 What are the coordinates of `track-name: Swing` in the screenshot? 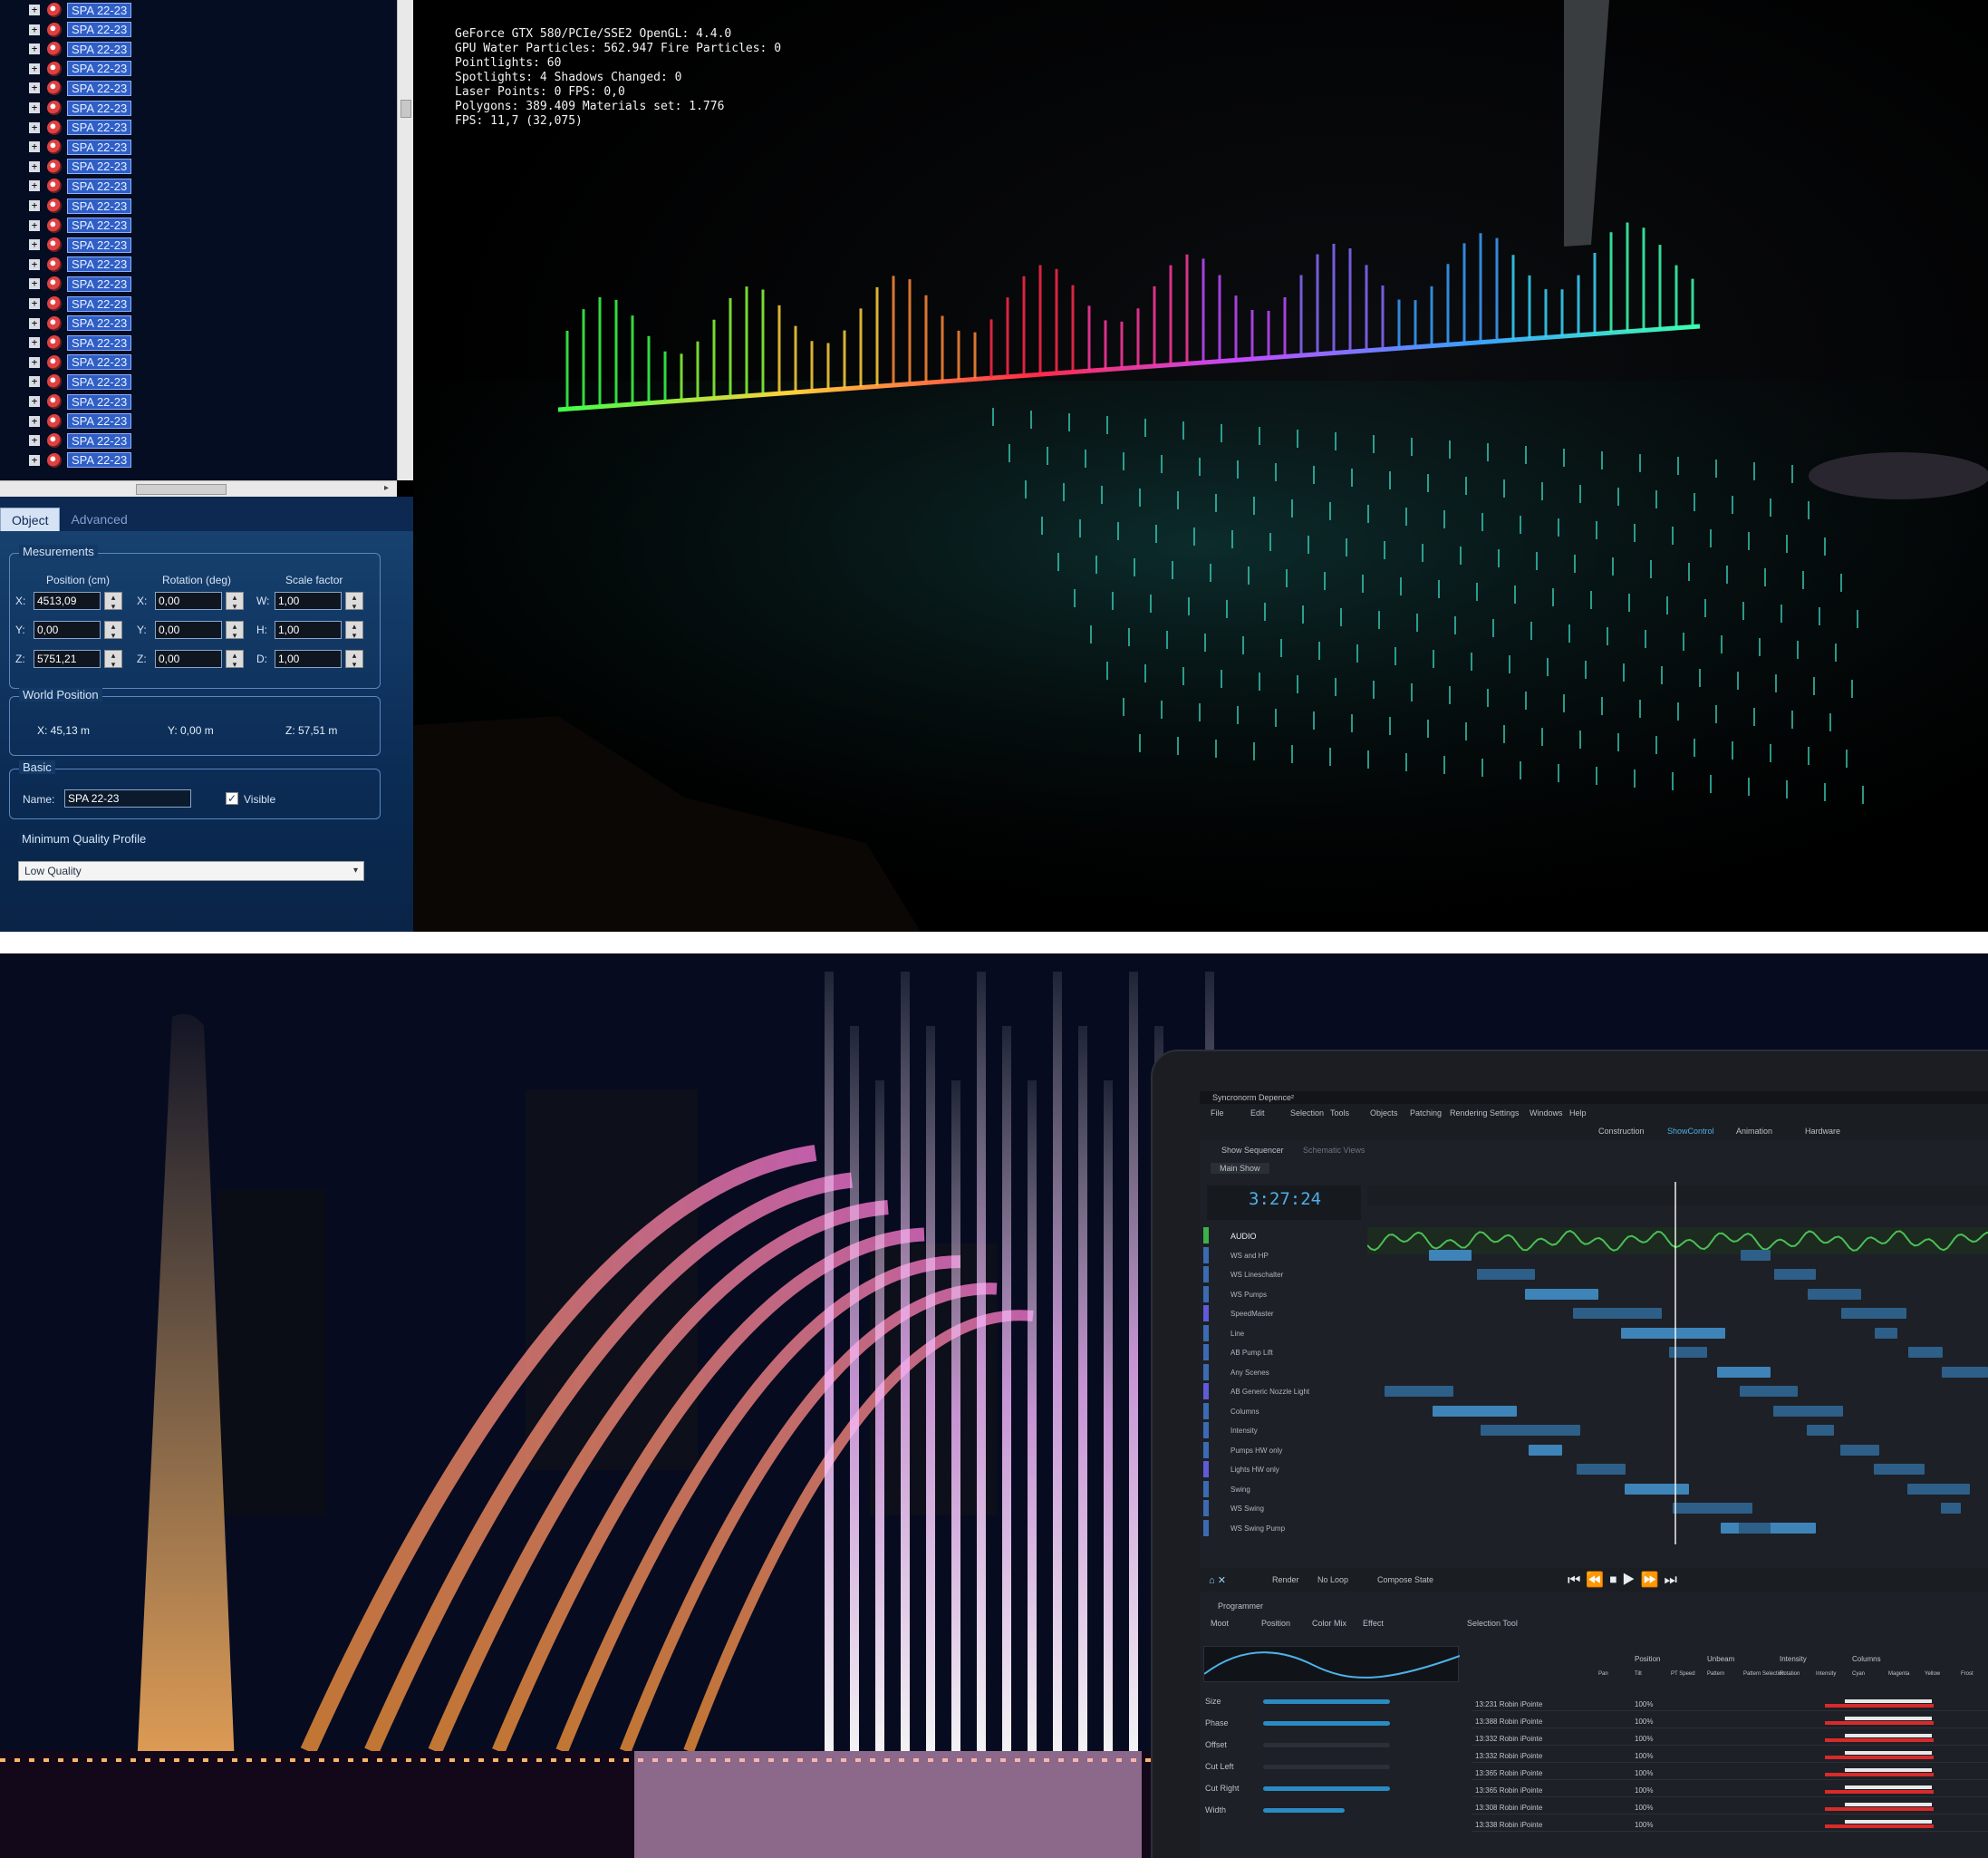 It's located at (1240, 1489).